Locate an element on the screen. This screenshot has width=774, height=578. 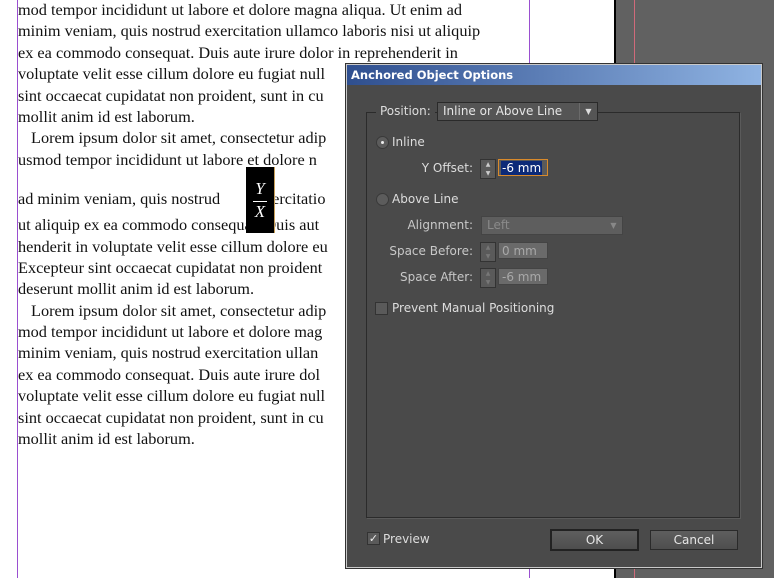
space-after-stepper: ▲ ▼ is located at coordinates (488, 278).